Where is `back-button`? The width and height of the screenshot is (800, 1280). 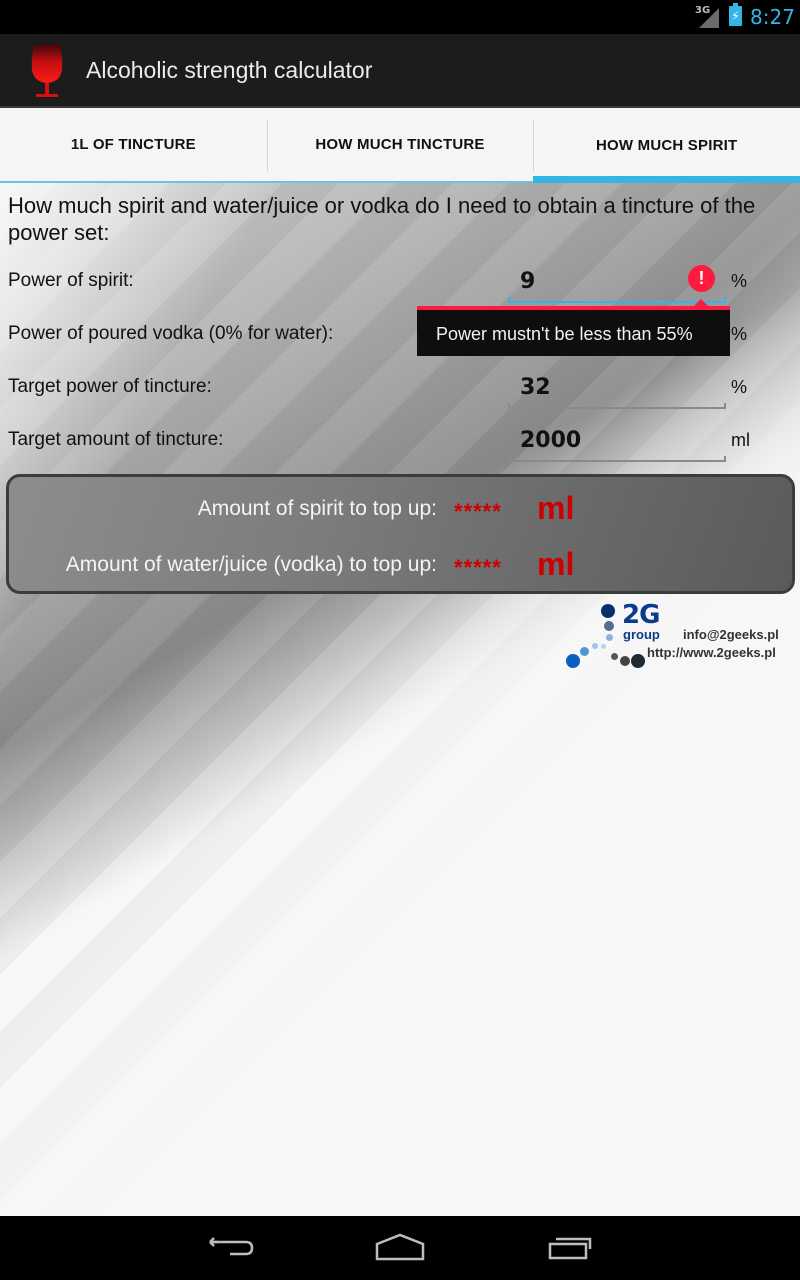 back-button is located at coordinates (230, 1248).